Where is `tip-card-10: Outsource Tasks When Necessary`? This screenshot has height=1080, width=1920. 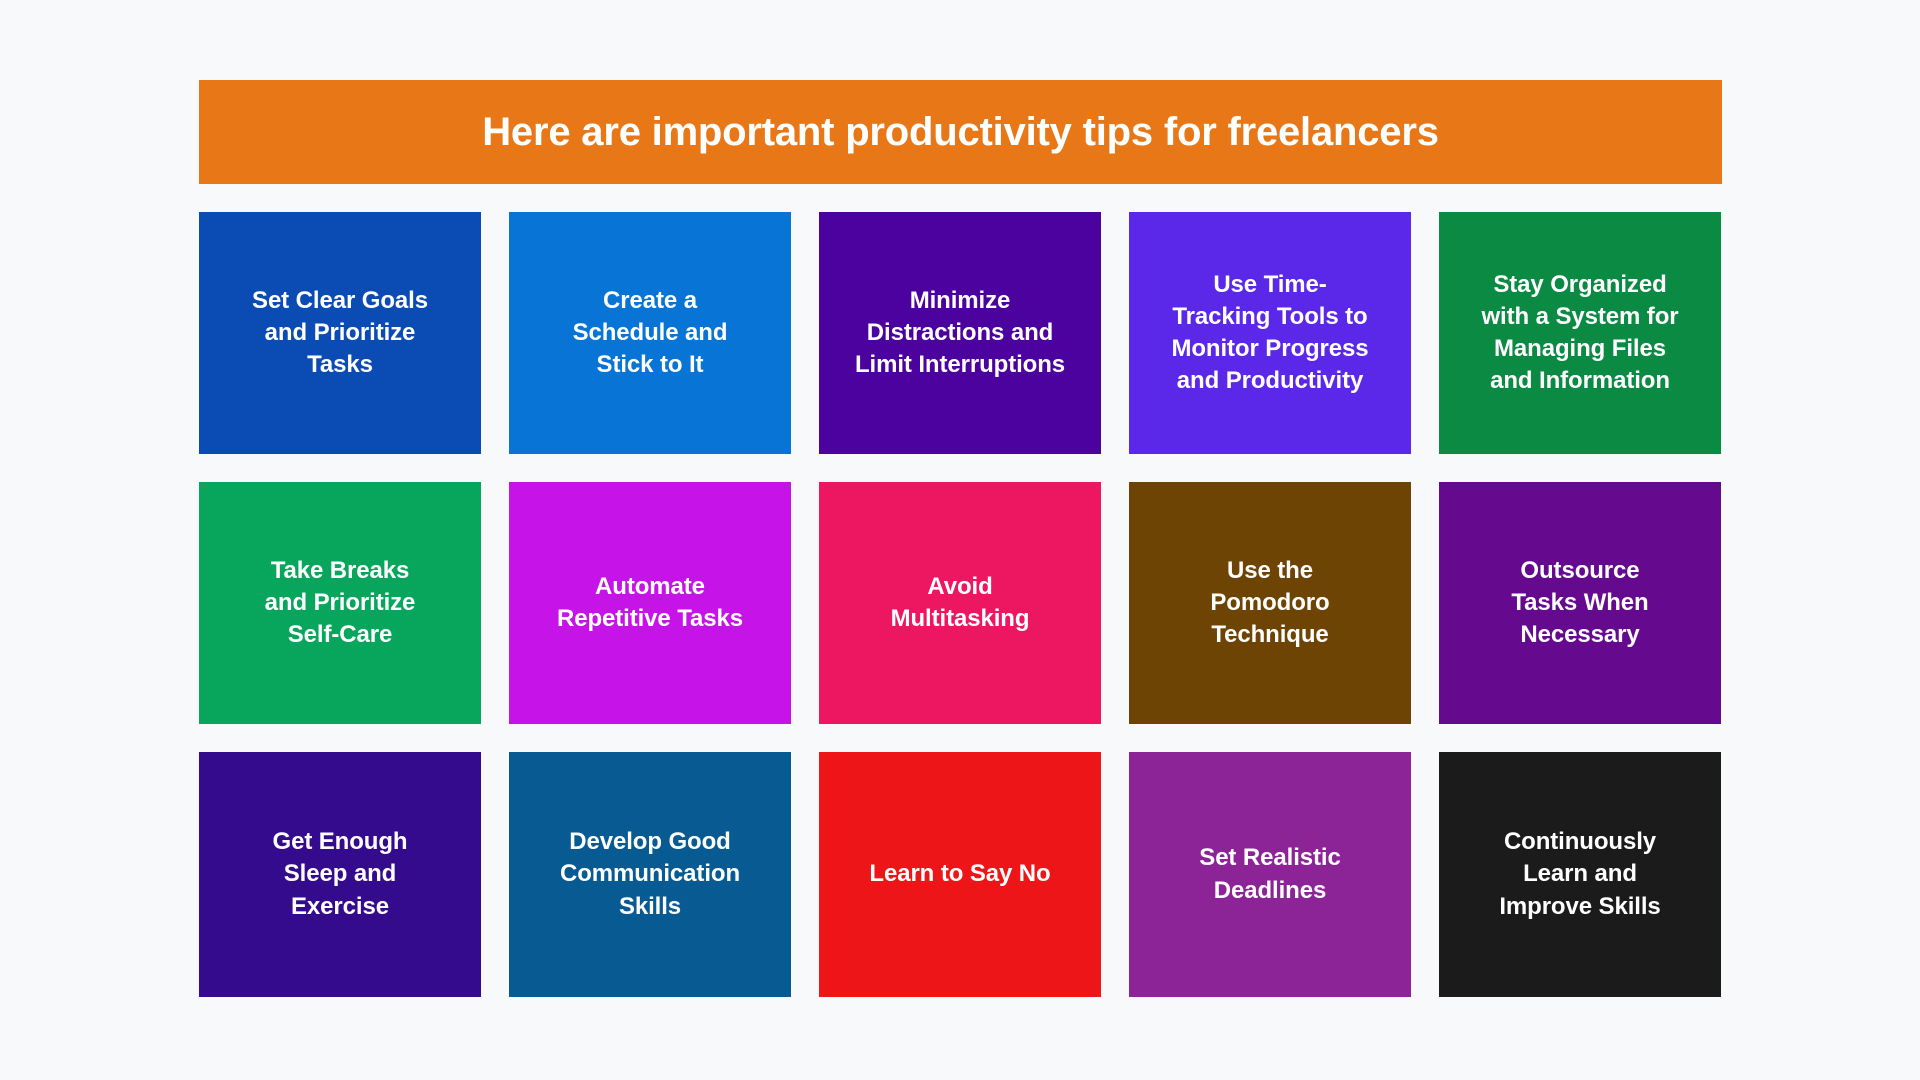 tip-card-10: Outsource Tasks When Necessary is located at coordinates (1580, 603).